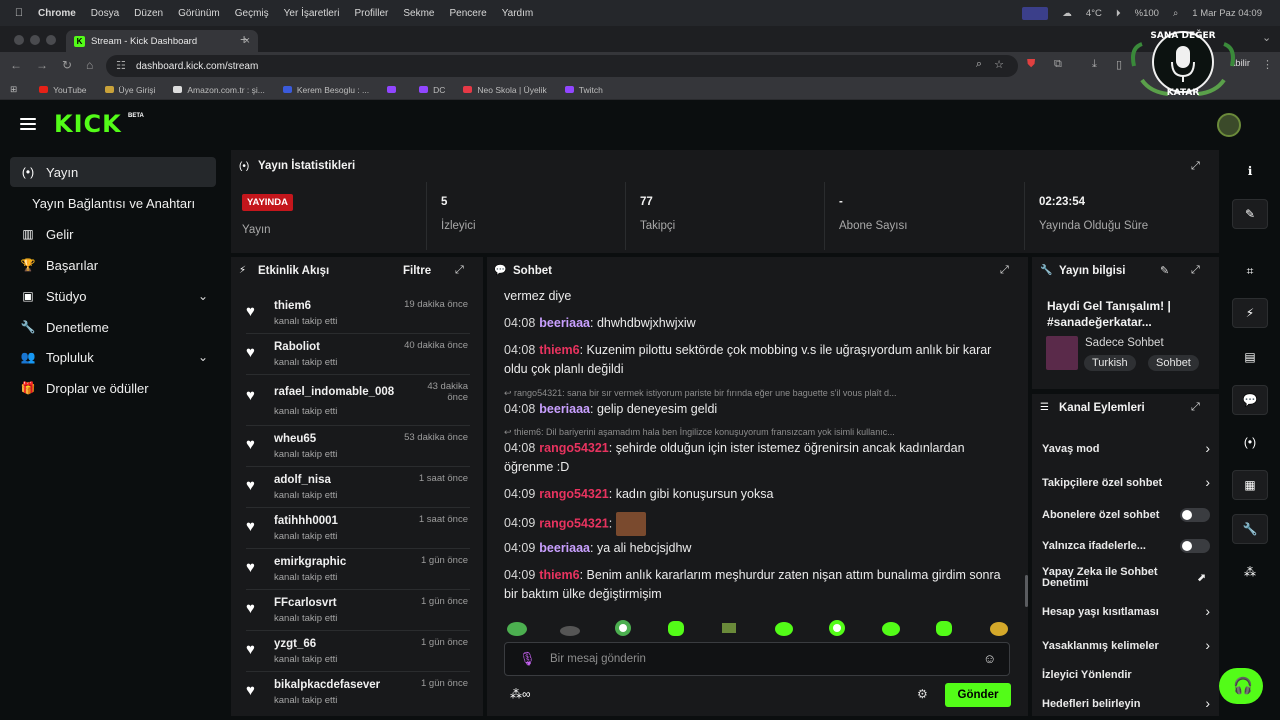 This screenshot has width=1280, height=720. What do you see at coordinates (505, 90) in the screenshot?
I see `bookmark-neo-skola: Neo Skola | Üyelik` at bounding box center [505, 90].